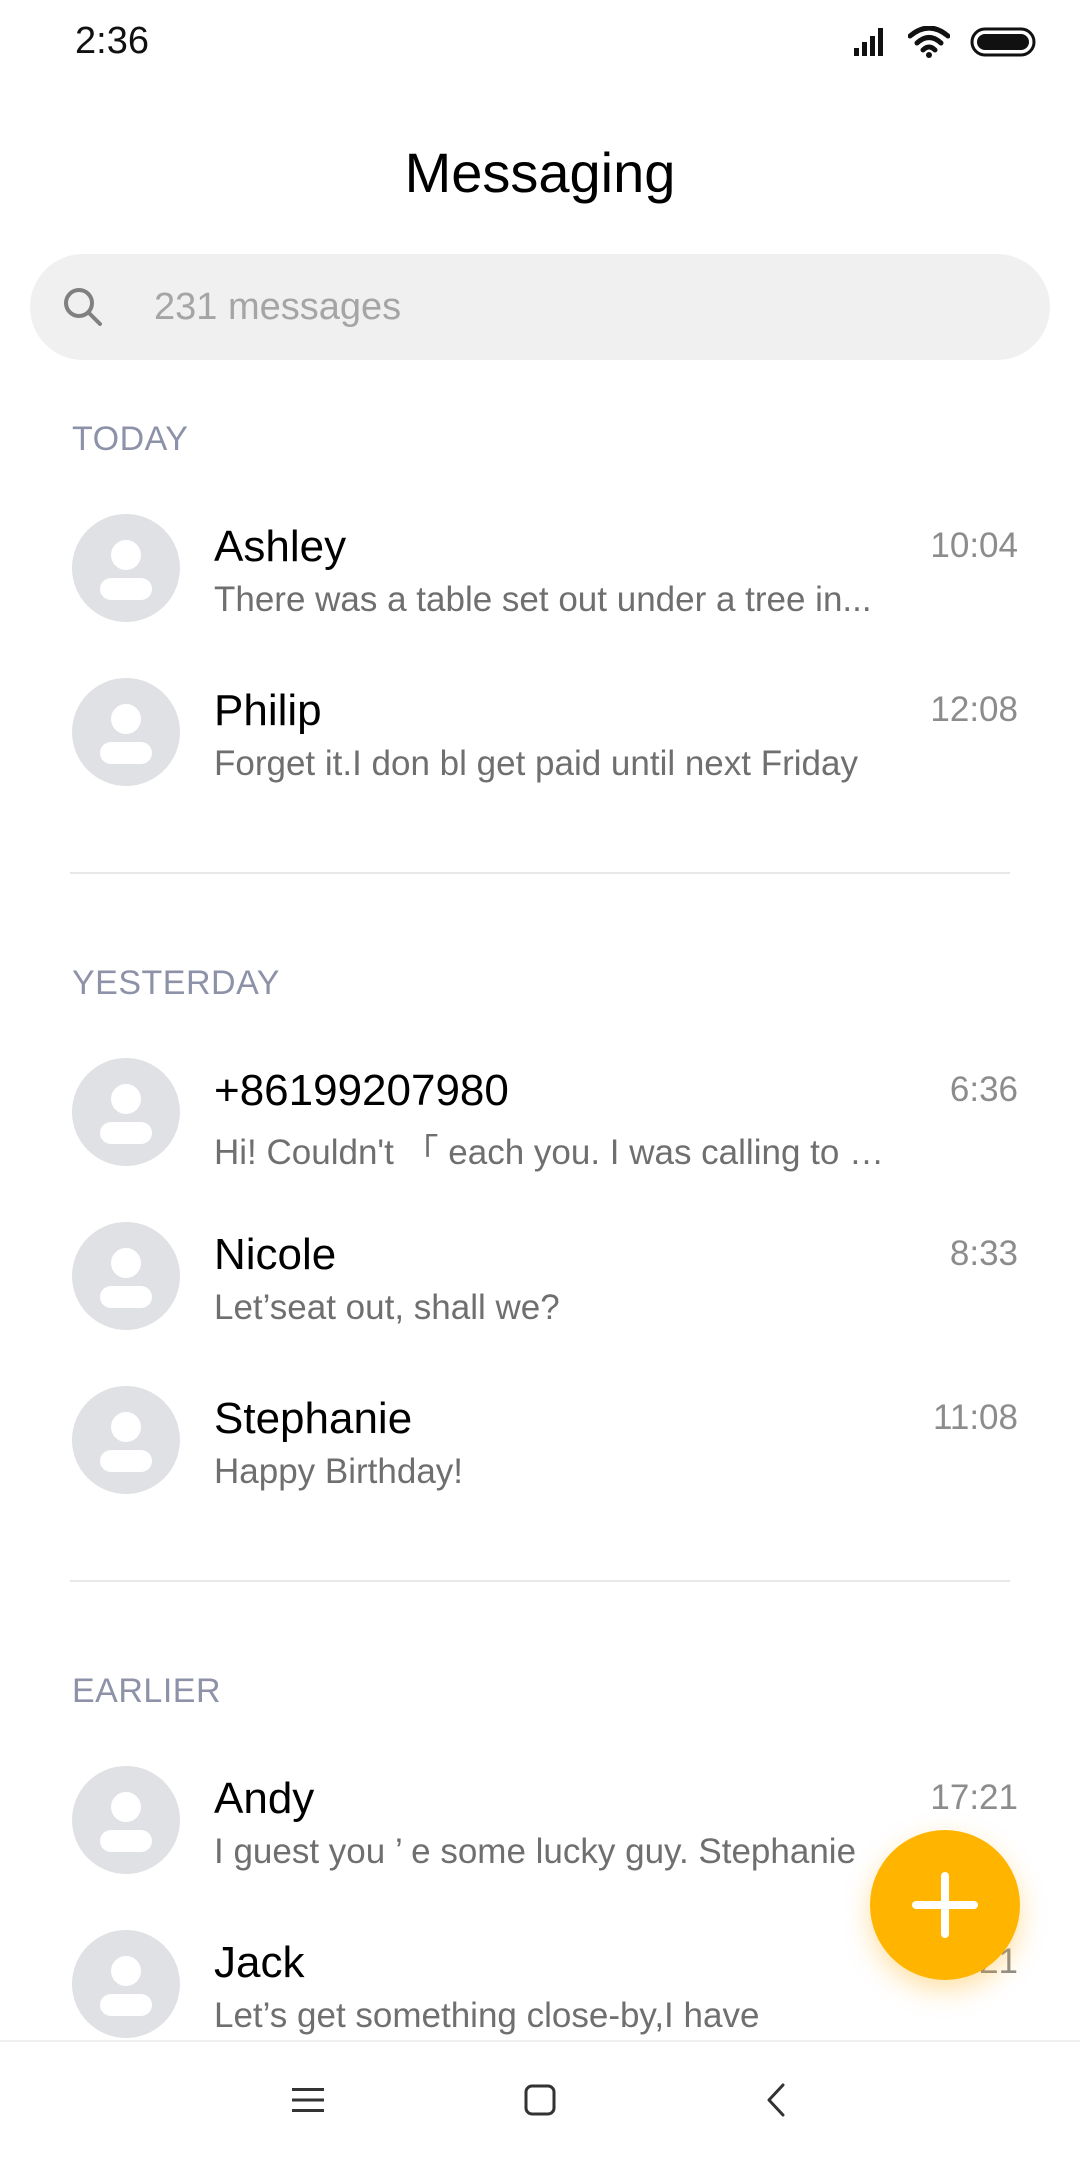  What do you see at coordinates (871, 44) in the screenshot?
I see `signal-icon` at bounding box center [871, 44].